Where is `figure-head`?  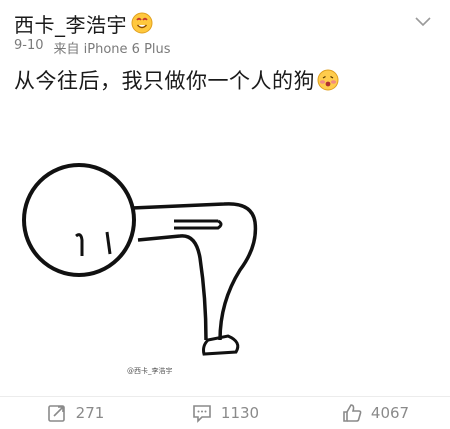
figure-head is located at coordinates (79, 220).